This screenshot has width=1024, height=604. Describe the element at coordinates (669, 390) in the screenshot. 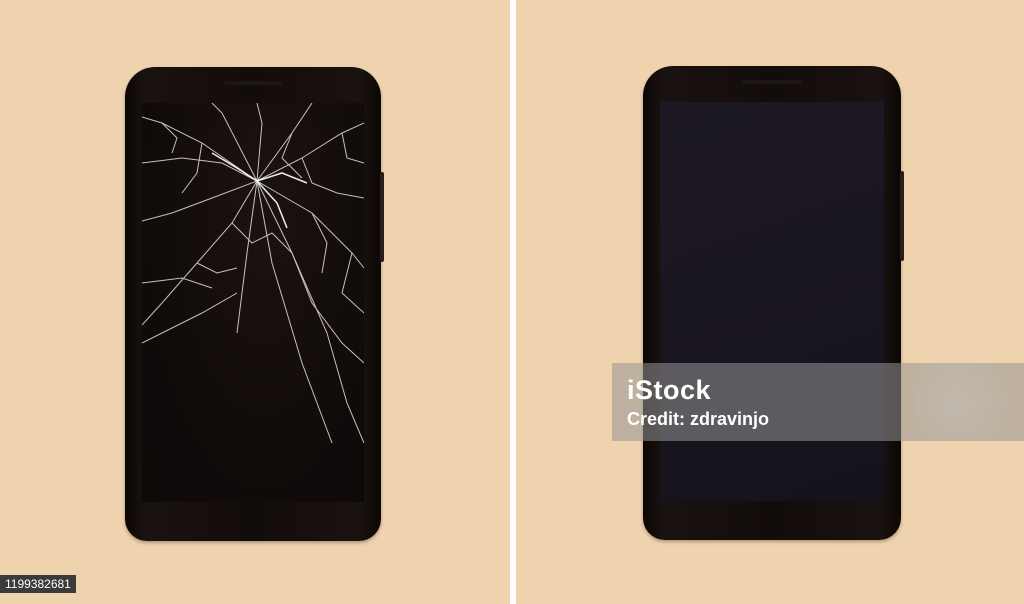

I see `watermark-brand: iStock` at that location.